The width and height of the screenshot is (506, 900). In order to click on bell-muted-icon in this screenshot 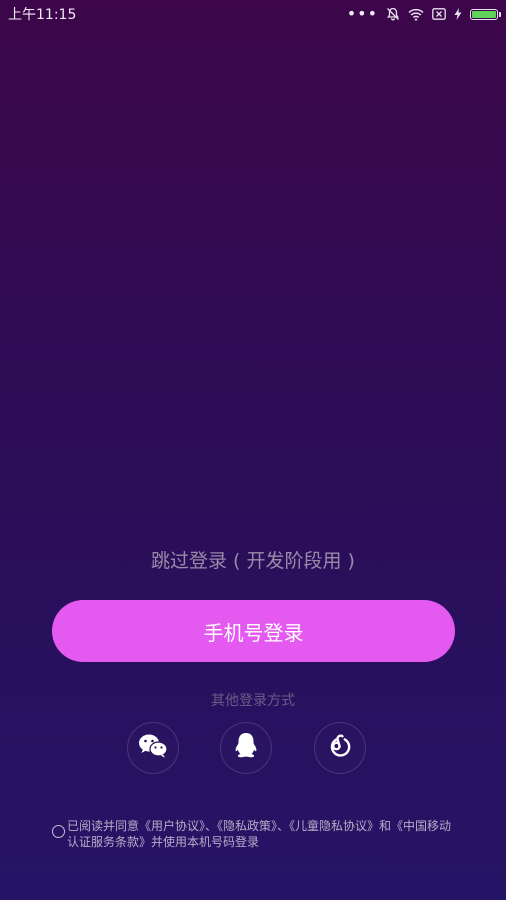, I will do `click(393, 14)`.